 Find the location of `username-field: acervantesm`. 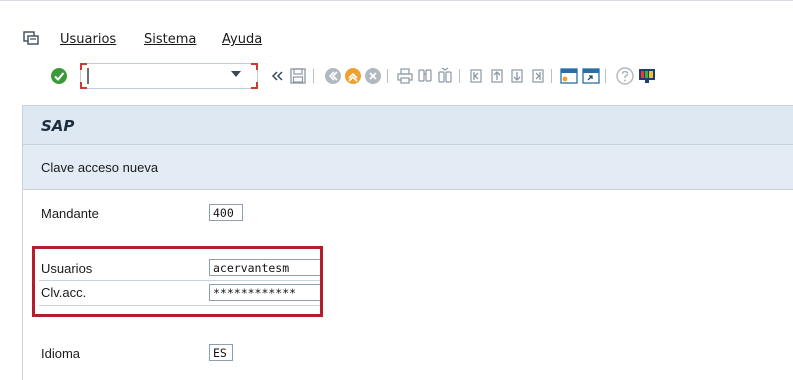

username-field: acervantesm is located at coordinates (266, 267).